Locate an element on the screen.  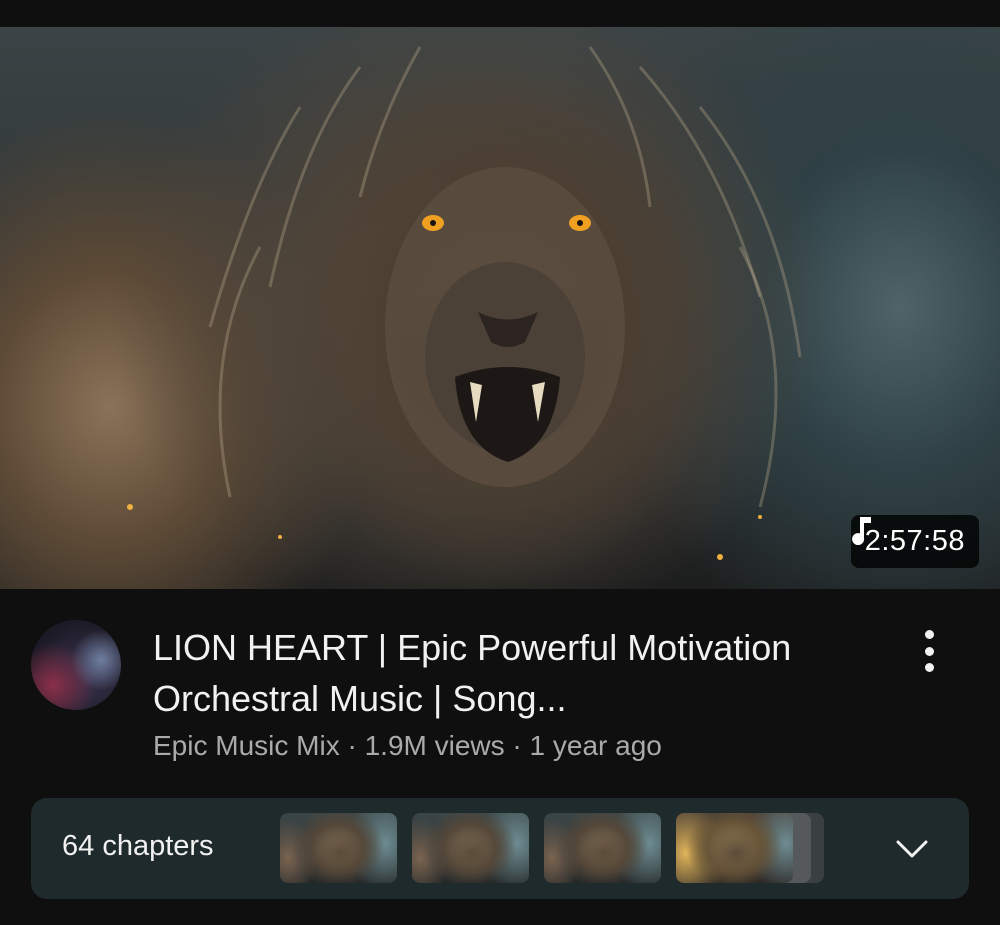
duration-badge: 2:57:58 is located at coordinates (914, 541).